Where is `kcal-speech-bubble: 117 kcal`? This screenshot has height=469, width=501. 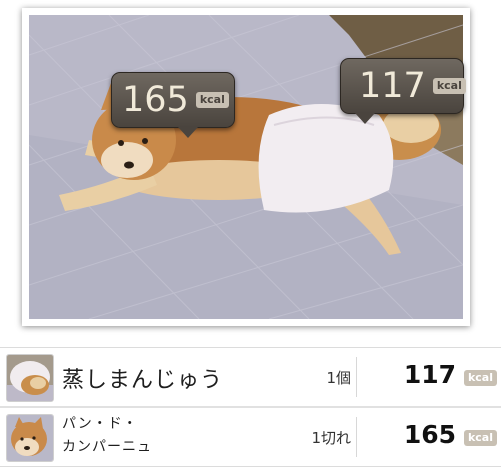 kcal-speech-bubble: 117 kcal is located at coordinates (403, 91).